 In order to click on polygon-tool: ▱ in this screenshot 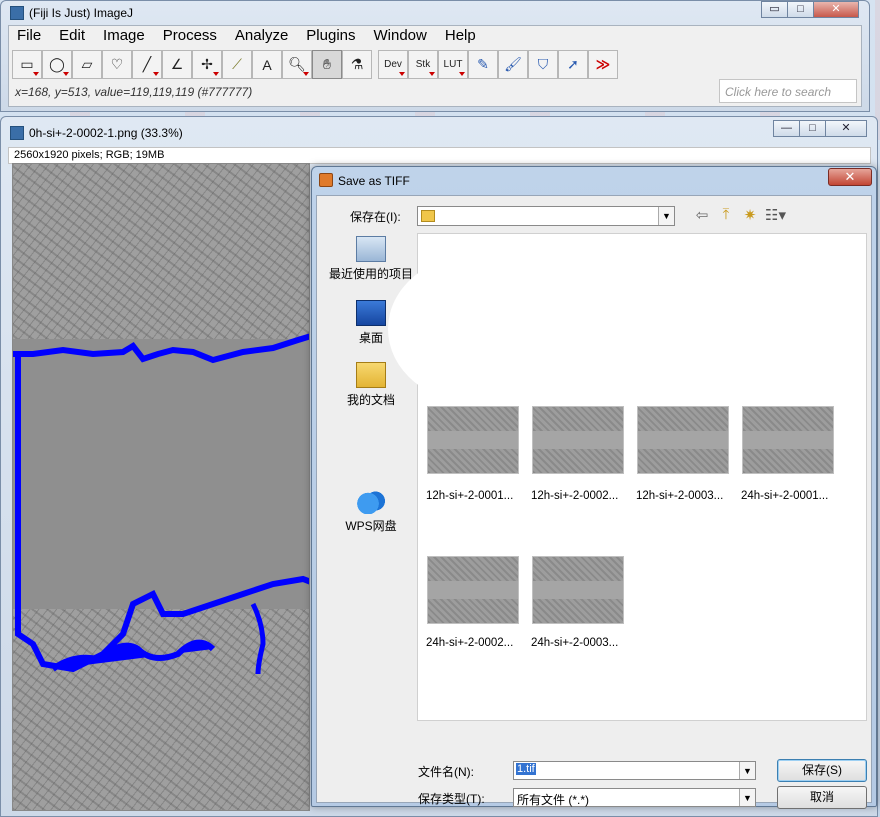, I will do `click(87, 64)`.